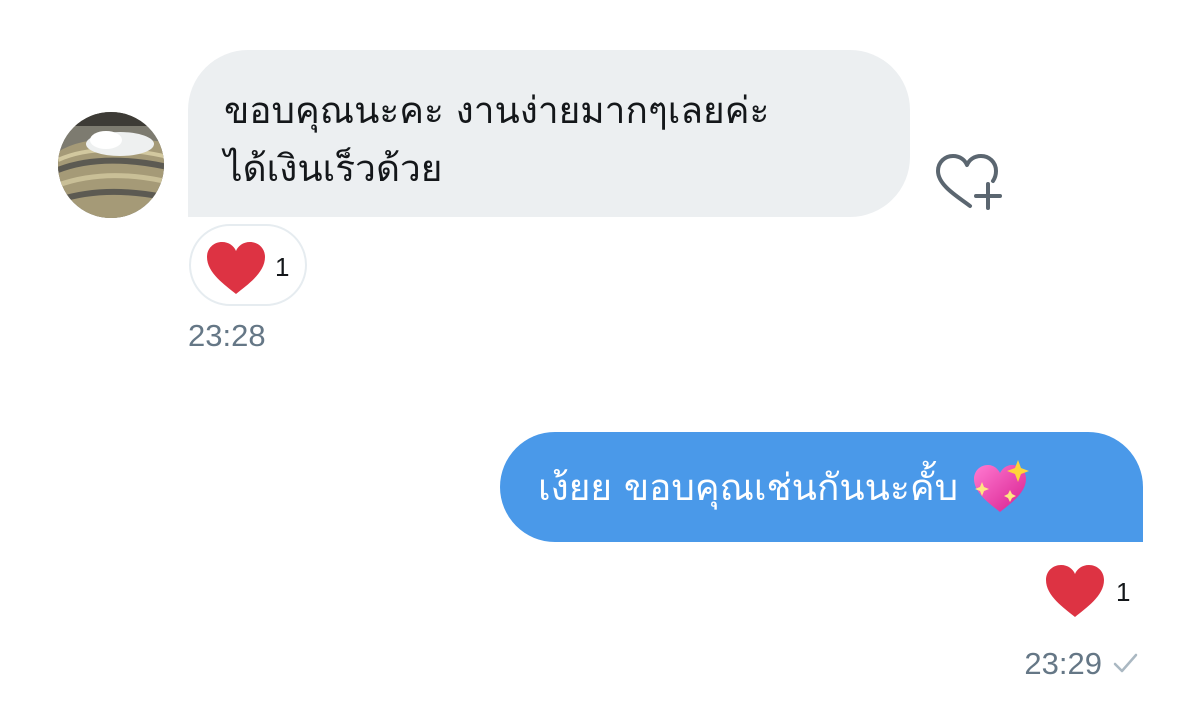 The image size is (1200, 724). I want to click on incoming-message-line: ได้เงินเร็วด้วย, so click(333, 168).